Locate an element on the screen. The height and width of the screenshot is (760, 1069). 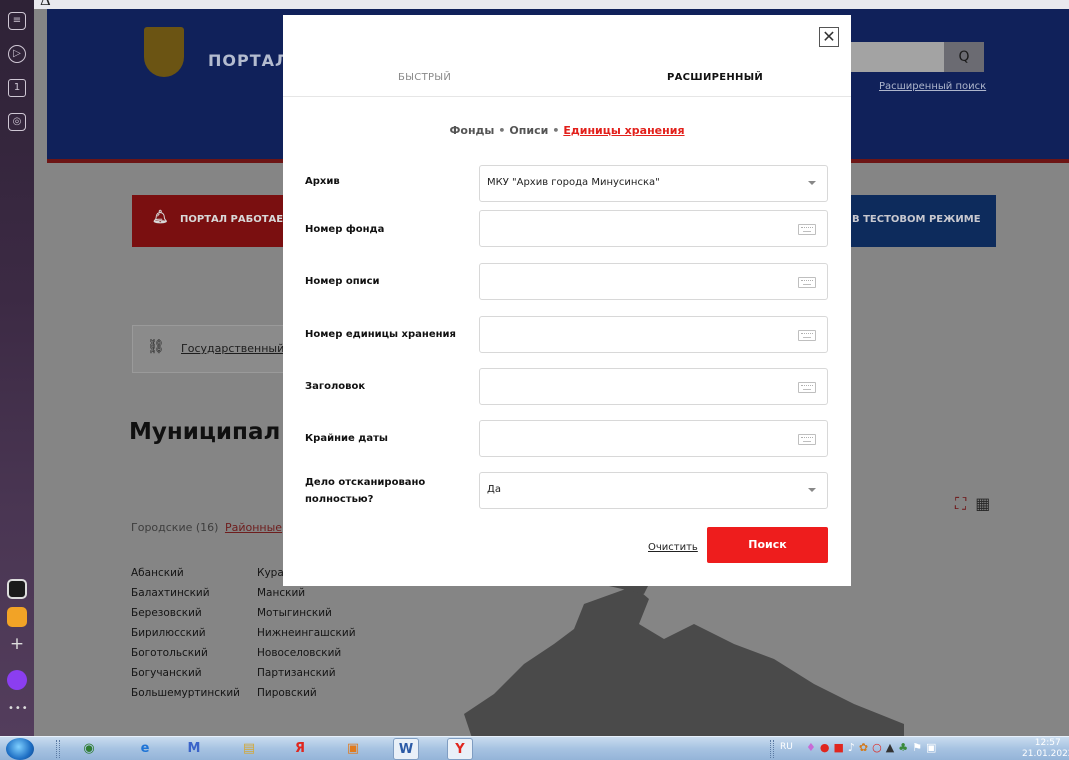
volume-icon: ♪ is located at coordinates (853, 747).